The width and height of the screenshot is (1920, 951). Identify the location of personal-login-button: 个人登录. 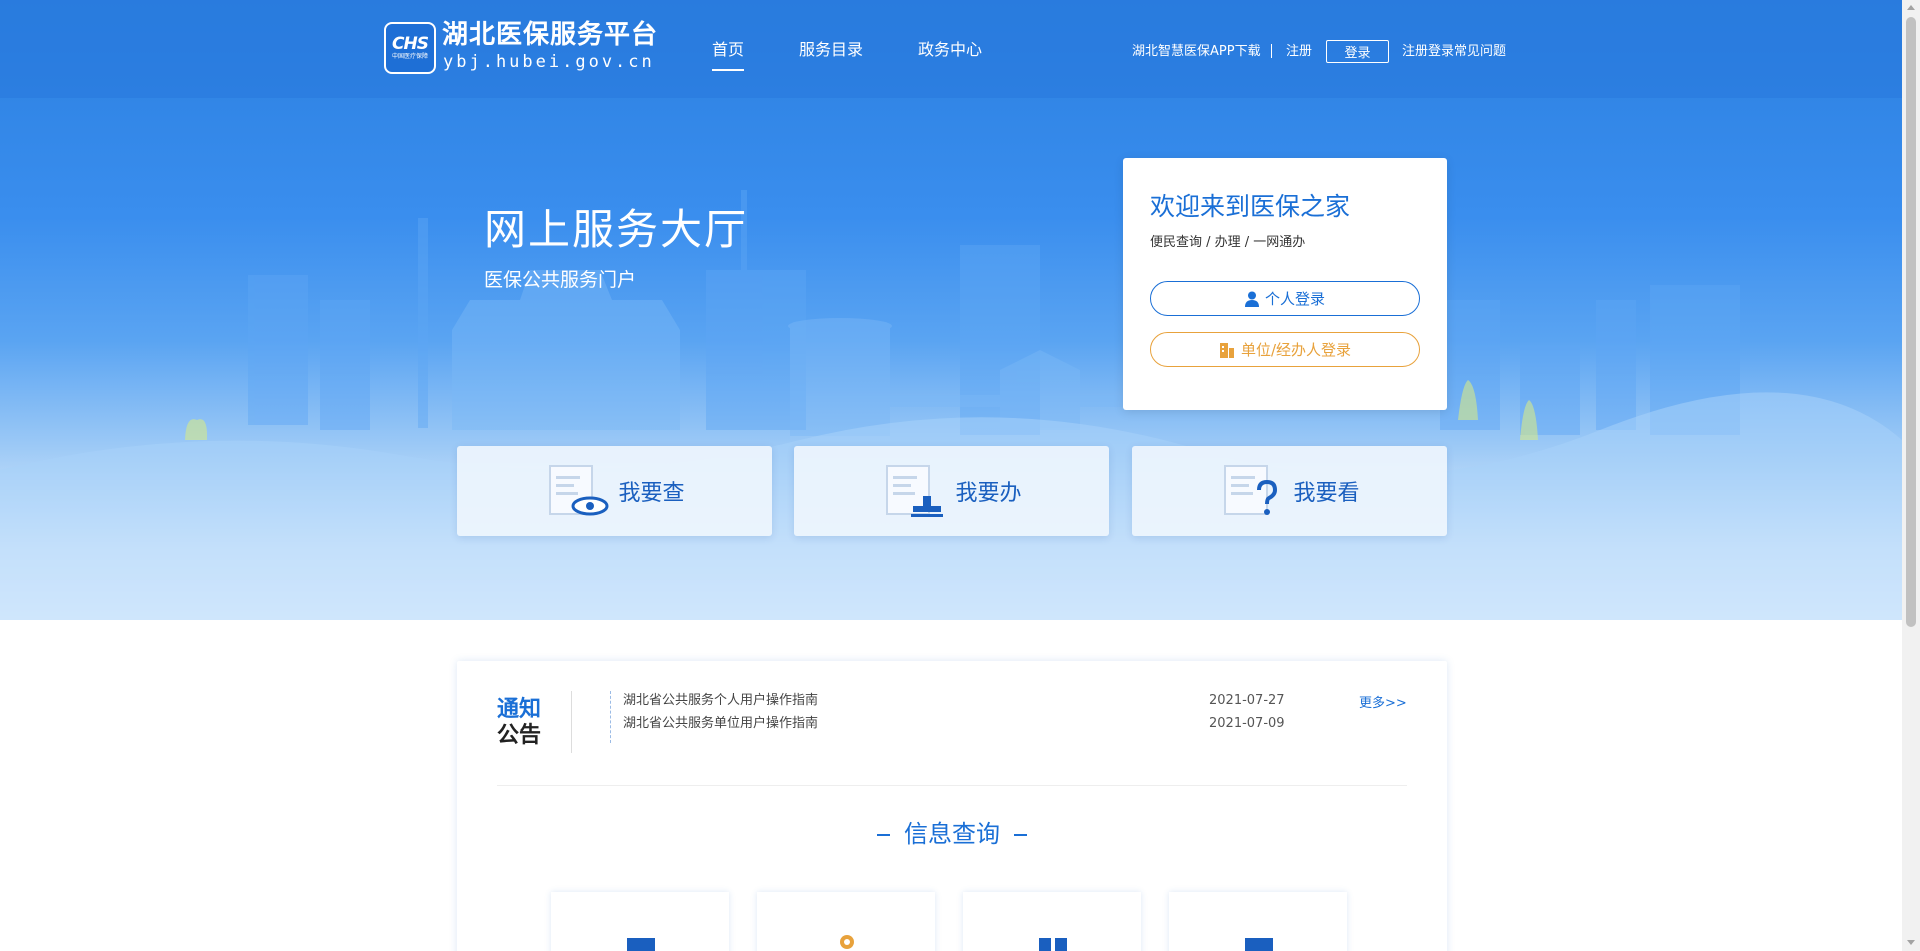
(1285, 298).